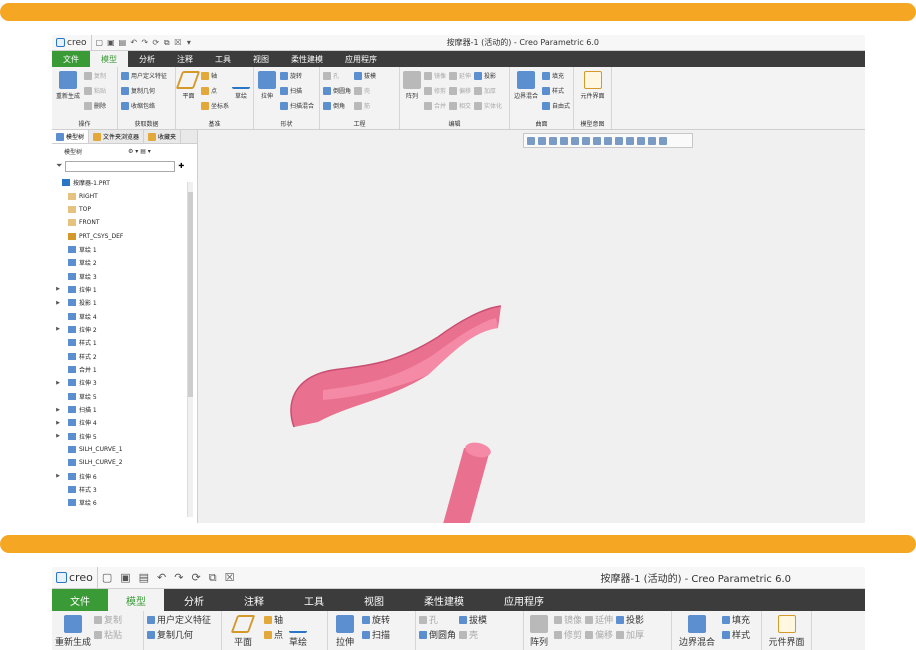 This screenshot has height=650, width=916. What do you see at coordinates (555, 105) in the screenshot?
I see `freestyle-button: 自由式` at bounding box center [555, 105].